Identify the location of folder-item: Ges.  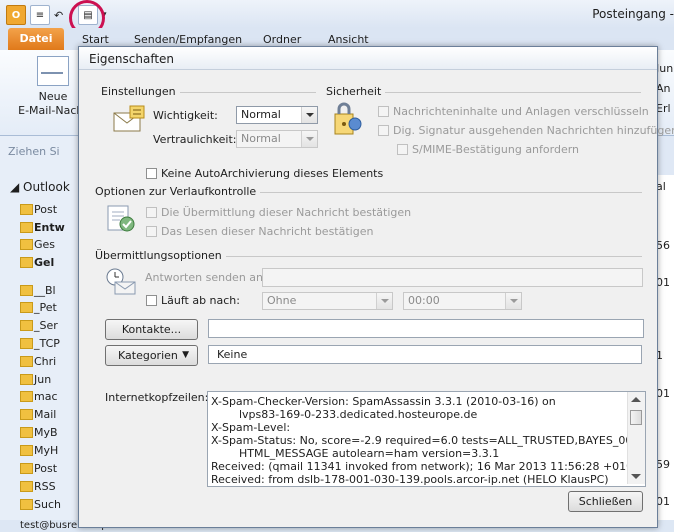
(44, 244).